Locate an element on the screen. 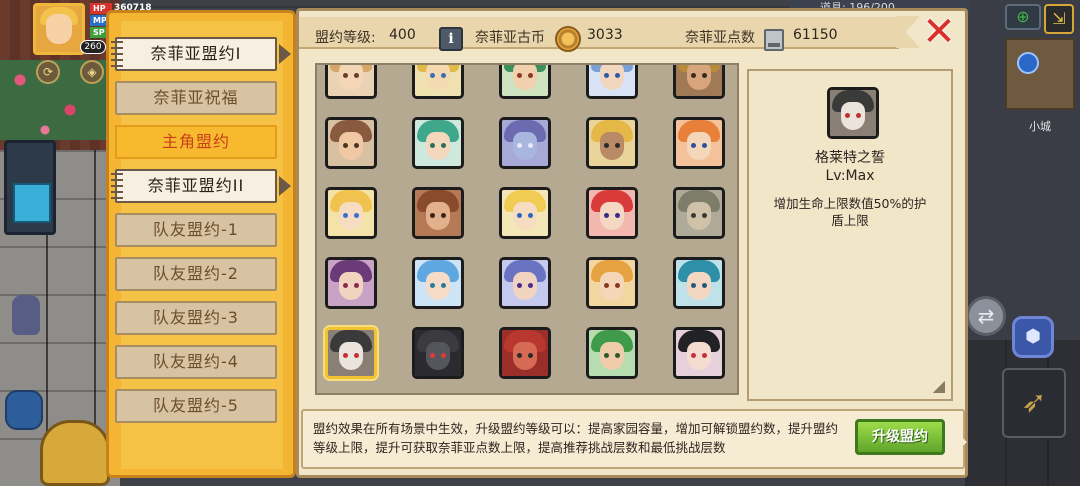 This screenshot has height=486, width=1080. skill-hexagon-icon: ⬢ is located at coordinates (1033, 337).